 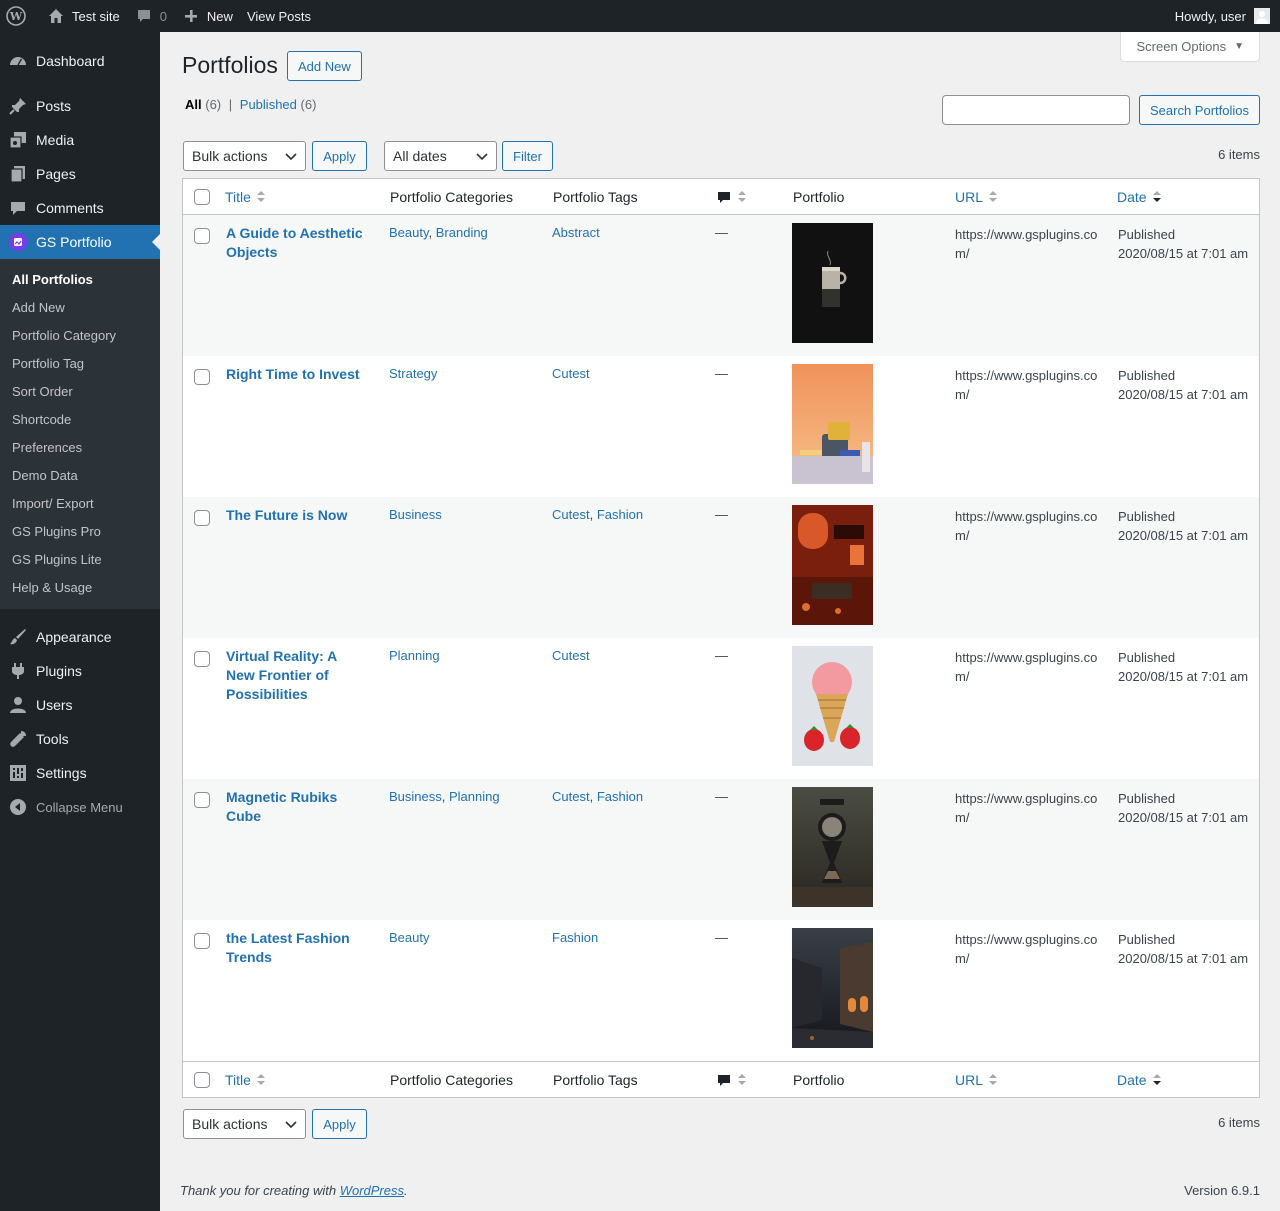 I want to click on menu-comments: Comments, so click(x=80, y=208).